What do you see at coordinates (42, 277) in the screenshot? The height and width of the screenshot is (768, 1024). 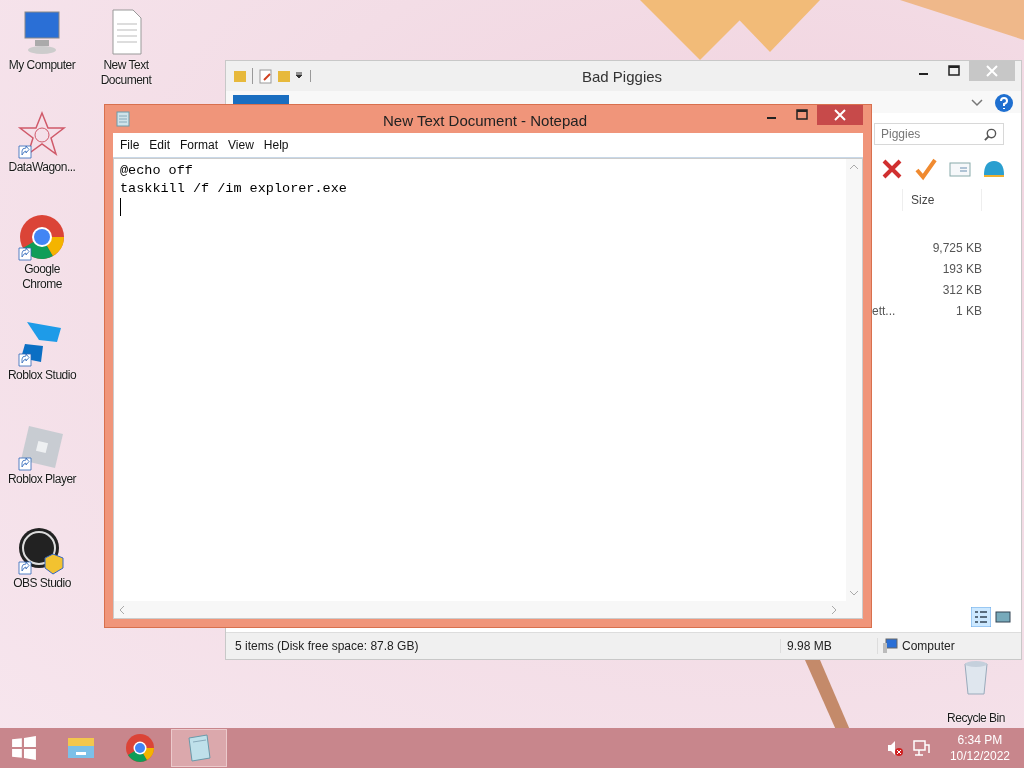 I see `icon-label: Google Chrome` at bounding box center [42, 277].